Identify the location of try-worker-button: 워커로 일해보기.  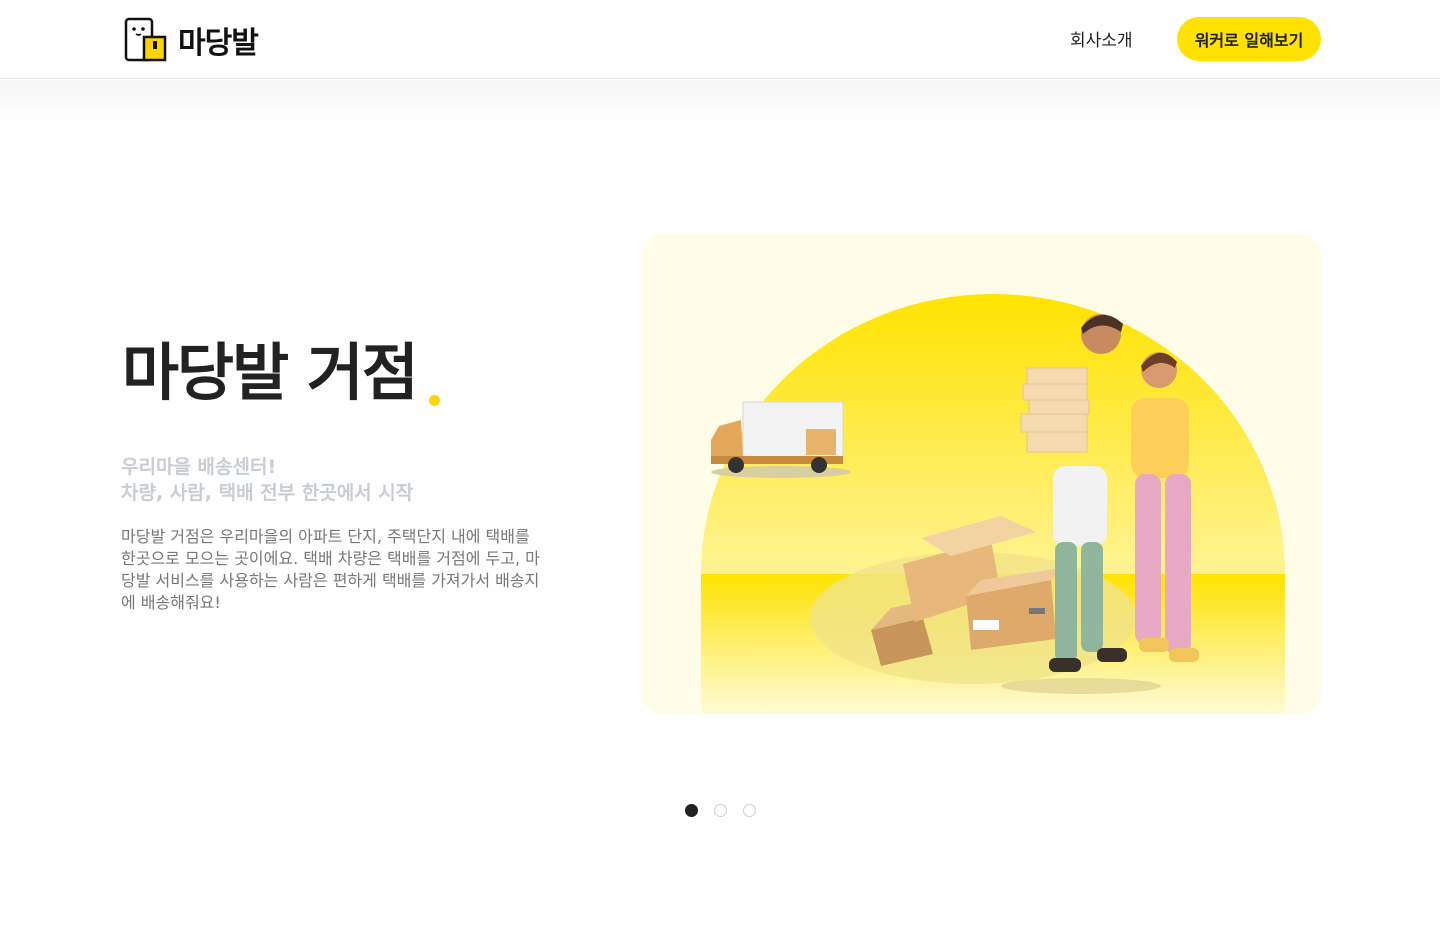
(1249, 39).